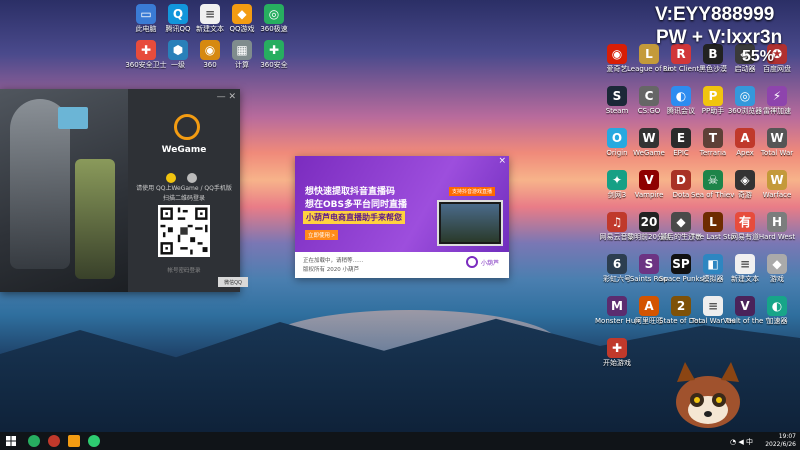 The image size is (800, 450). What do you see at coordinates (146, 50) in the screenshot?
I see `security-icon: ✚` at bounding box center [146, 50].